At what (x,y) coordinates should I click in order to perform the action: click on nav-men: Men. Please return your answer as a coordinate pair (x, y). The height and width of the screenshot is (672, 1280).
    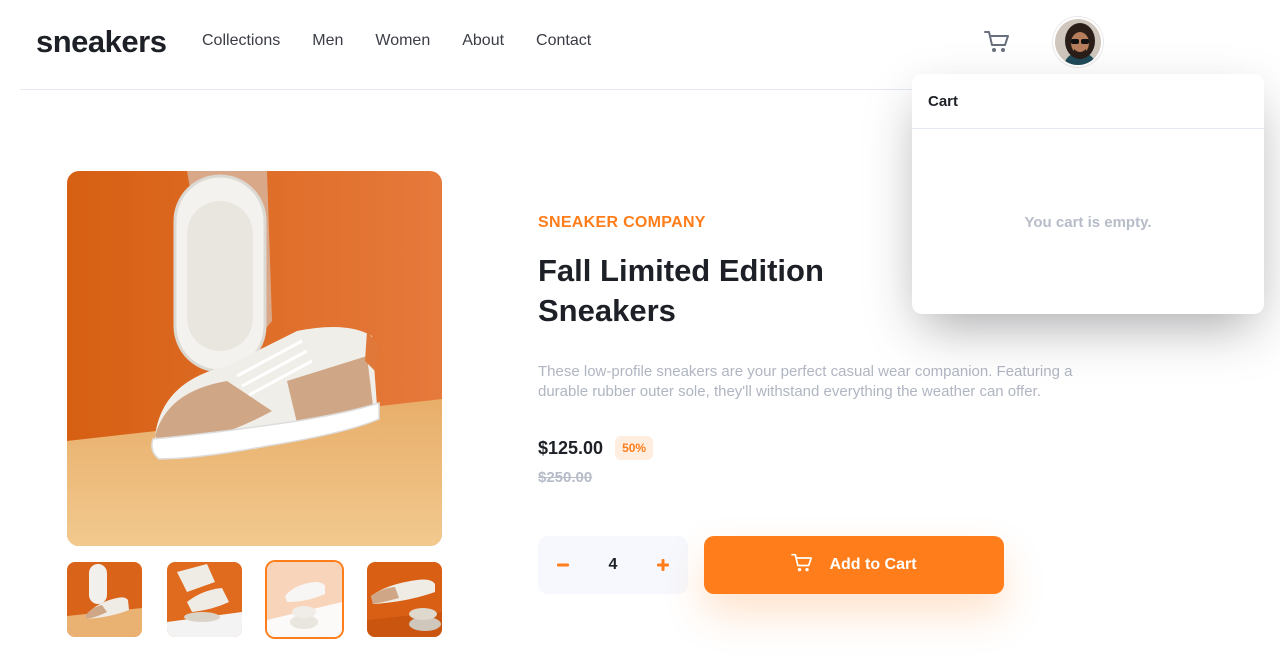
    Looking at the image, I should click on (327, 41).